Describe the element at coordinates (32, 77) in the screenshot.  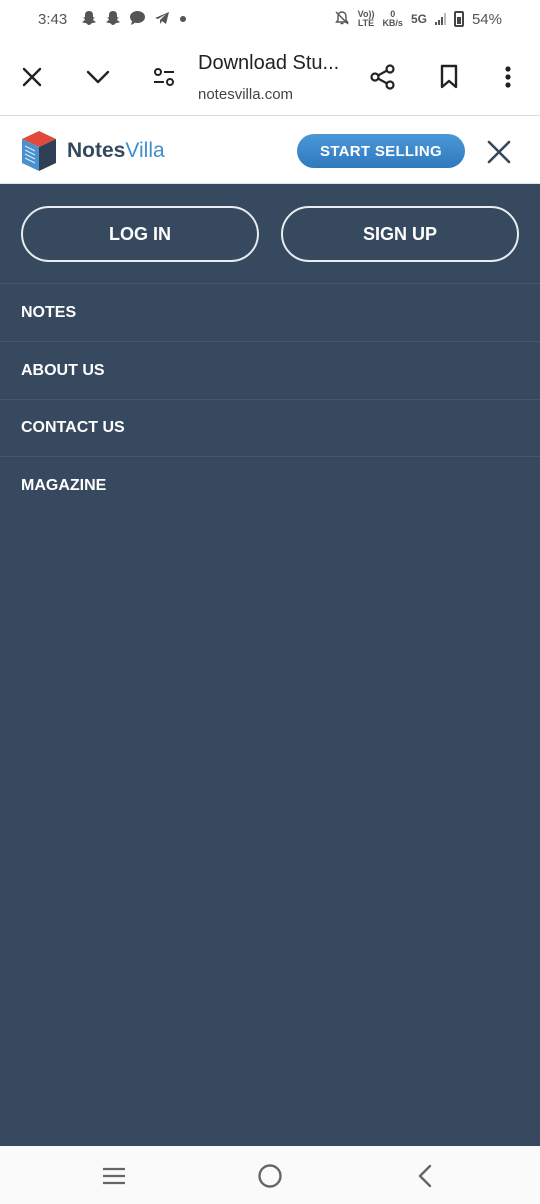
I see `close-icon` at that location.